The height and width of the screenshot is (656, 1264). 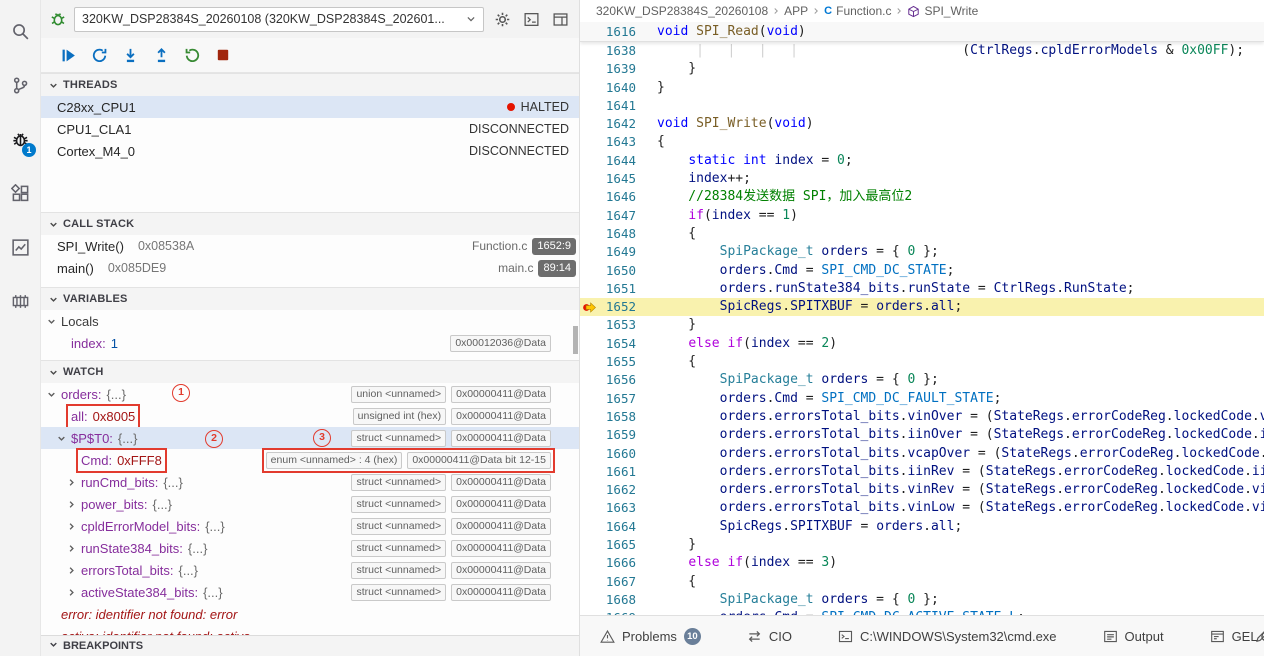 I want to click on code-line: 1648 {, so click(x=922, y=234).